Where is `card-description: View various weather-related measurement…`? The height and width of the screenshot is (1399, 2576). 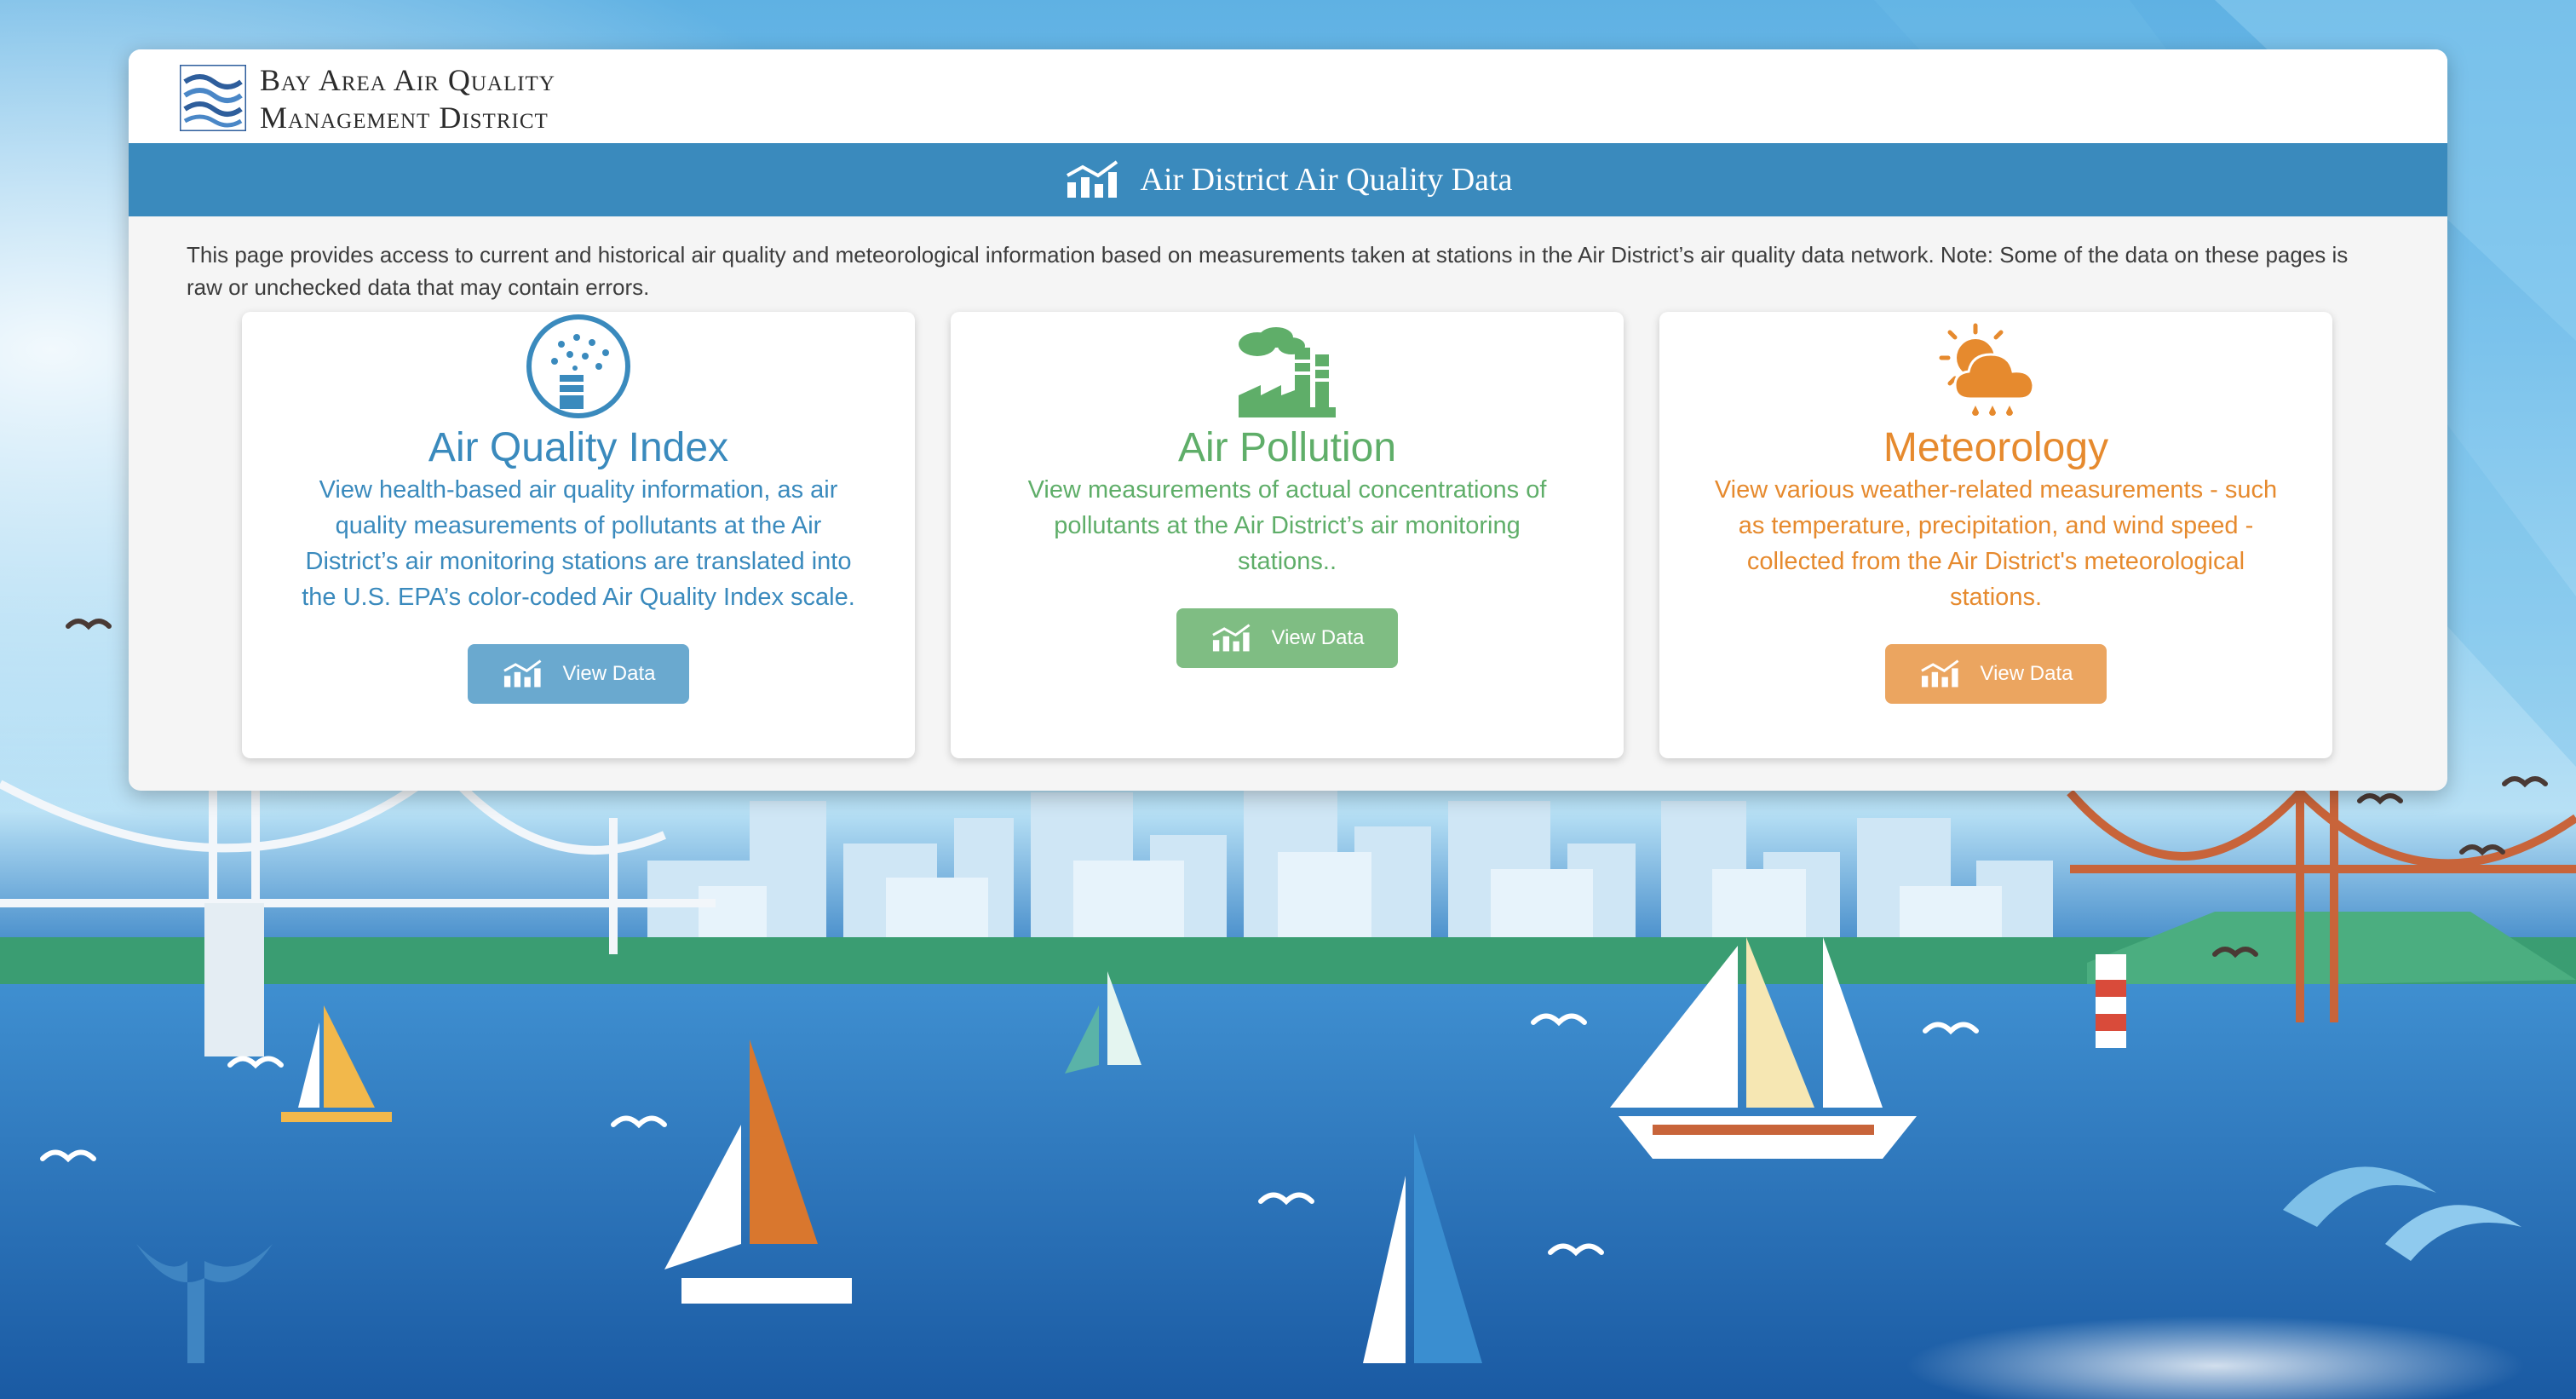
card-description: View various weather-related measurement… is located at coordinates (1996, 543).